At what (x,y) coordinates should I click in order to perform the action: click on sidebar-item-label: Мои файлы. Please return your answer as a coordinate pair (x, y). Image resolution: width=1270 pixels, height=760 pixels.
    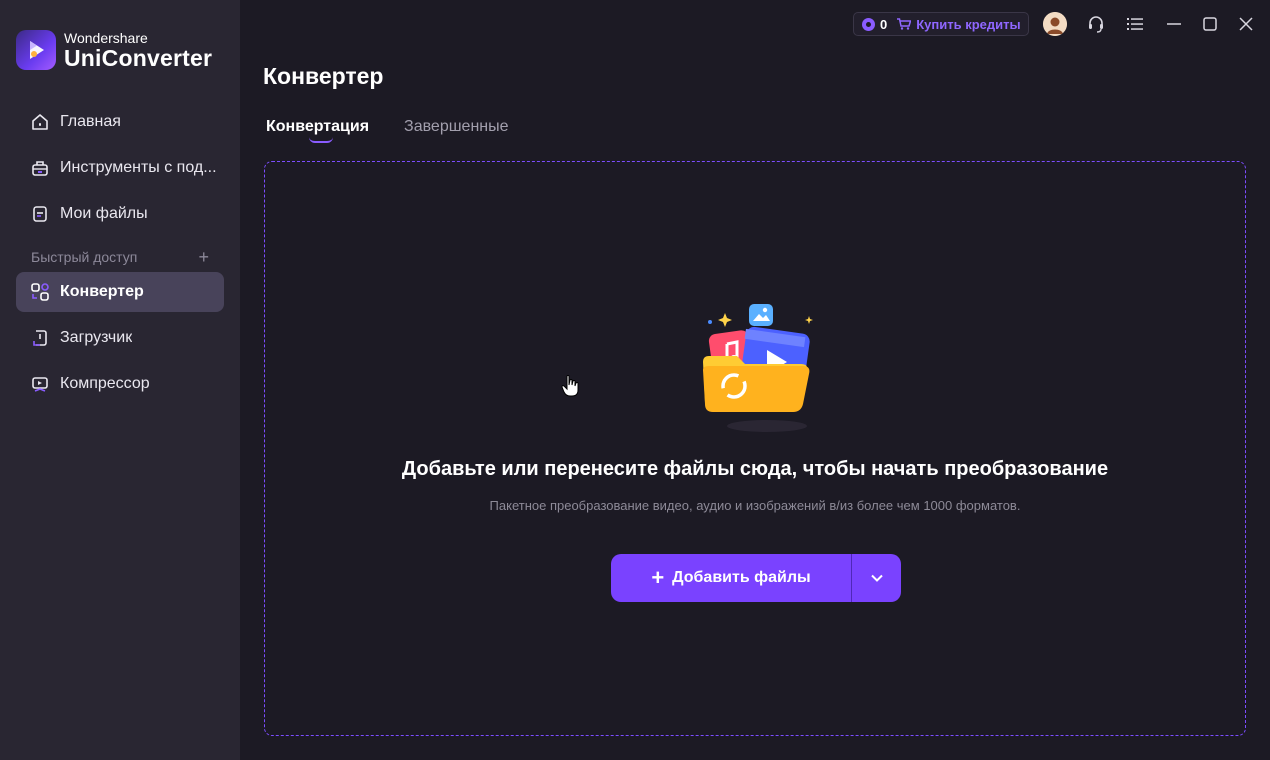
    Looking at the image, I should click on (104, 213).